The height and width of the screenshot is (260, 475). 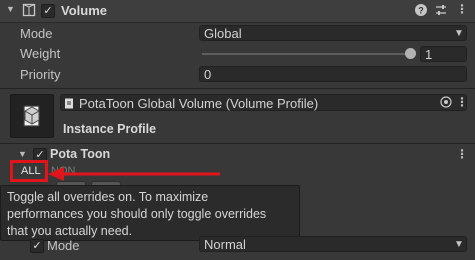 What do you see at coordinates (199, 103) in the screenshot?
I see `profile-asset-name: PotaToon Global Volume (Volume Profile)` at bounding box center [199, 103].